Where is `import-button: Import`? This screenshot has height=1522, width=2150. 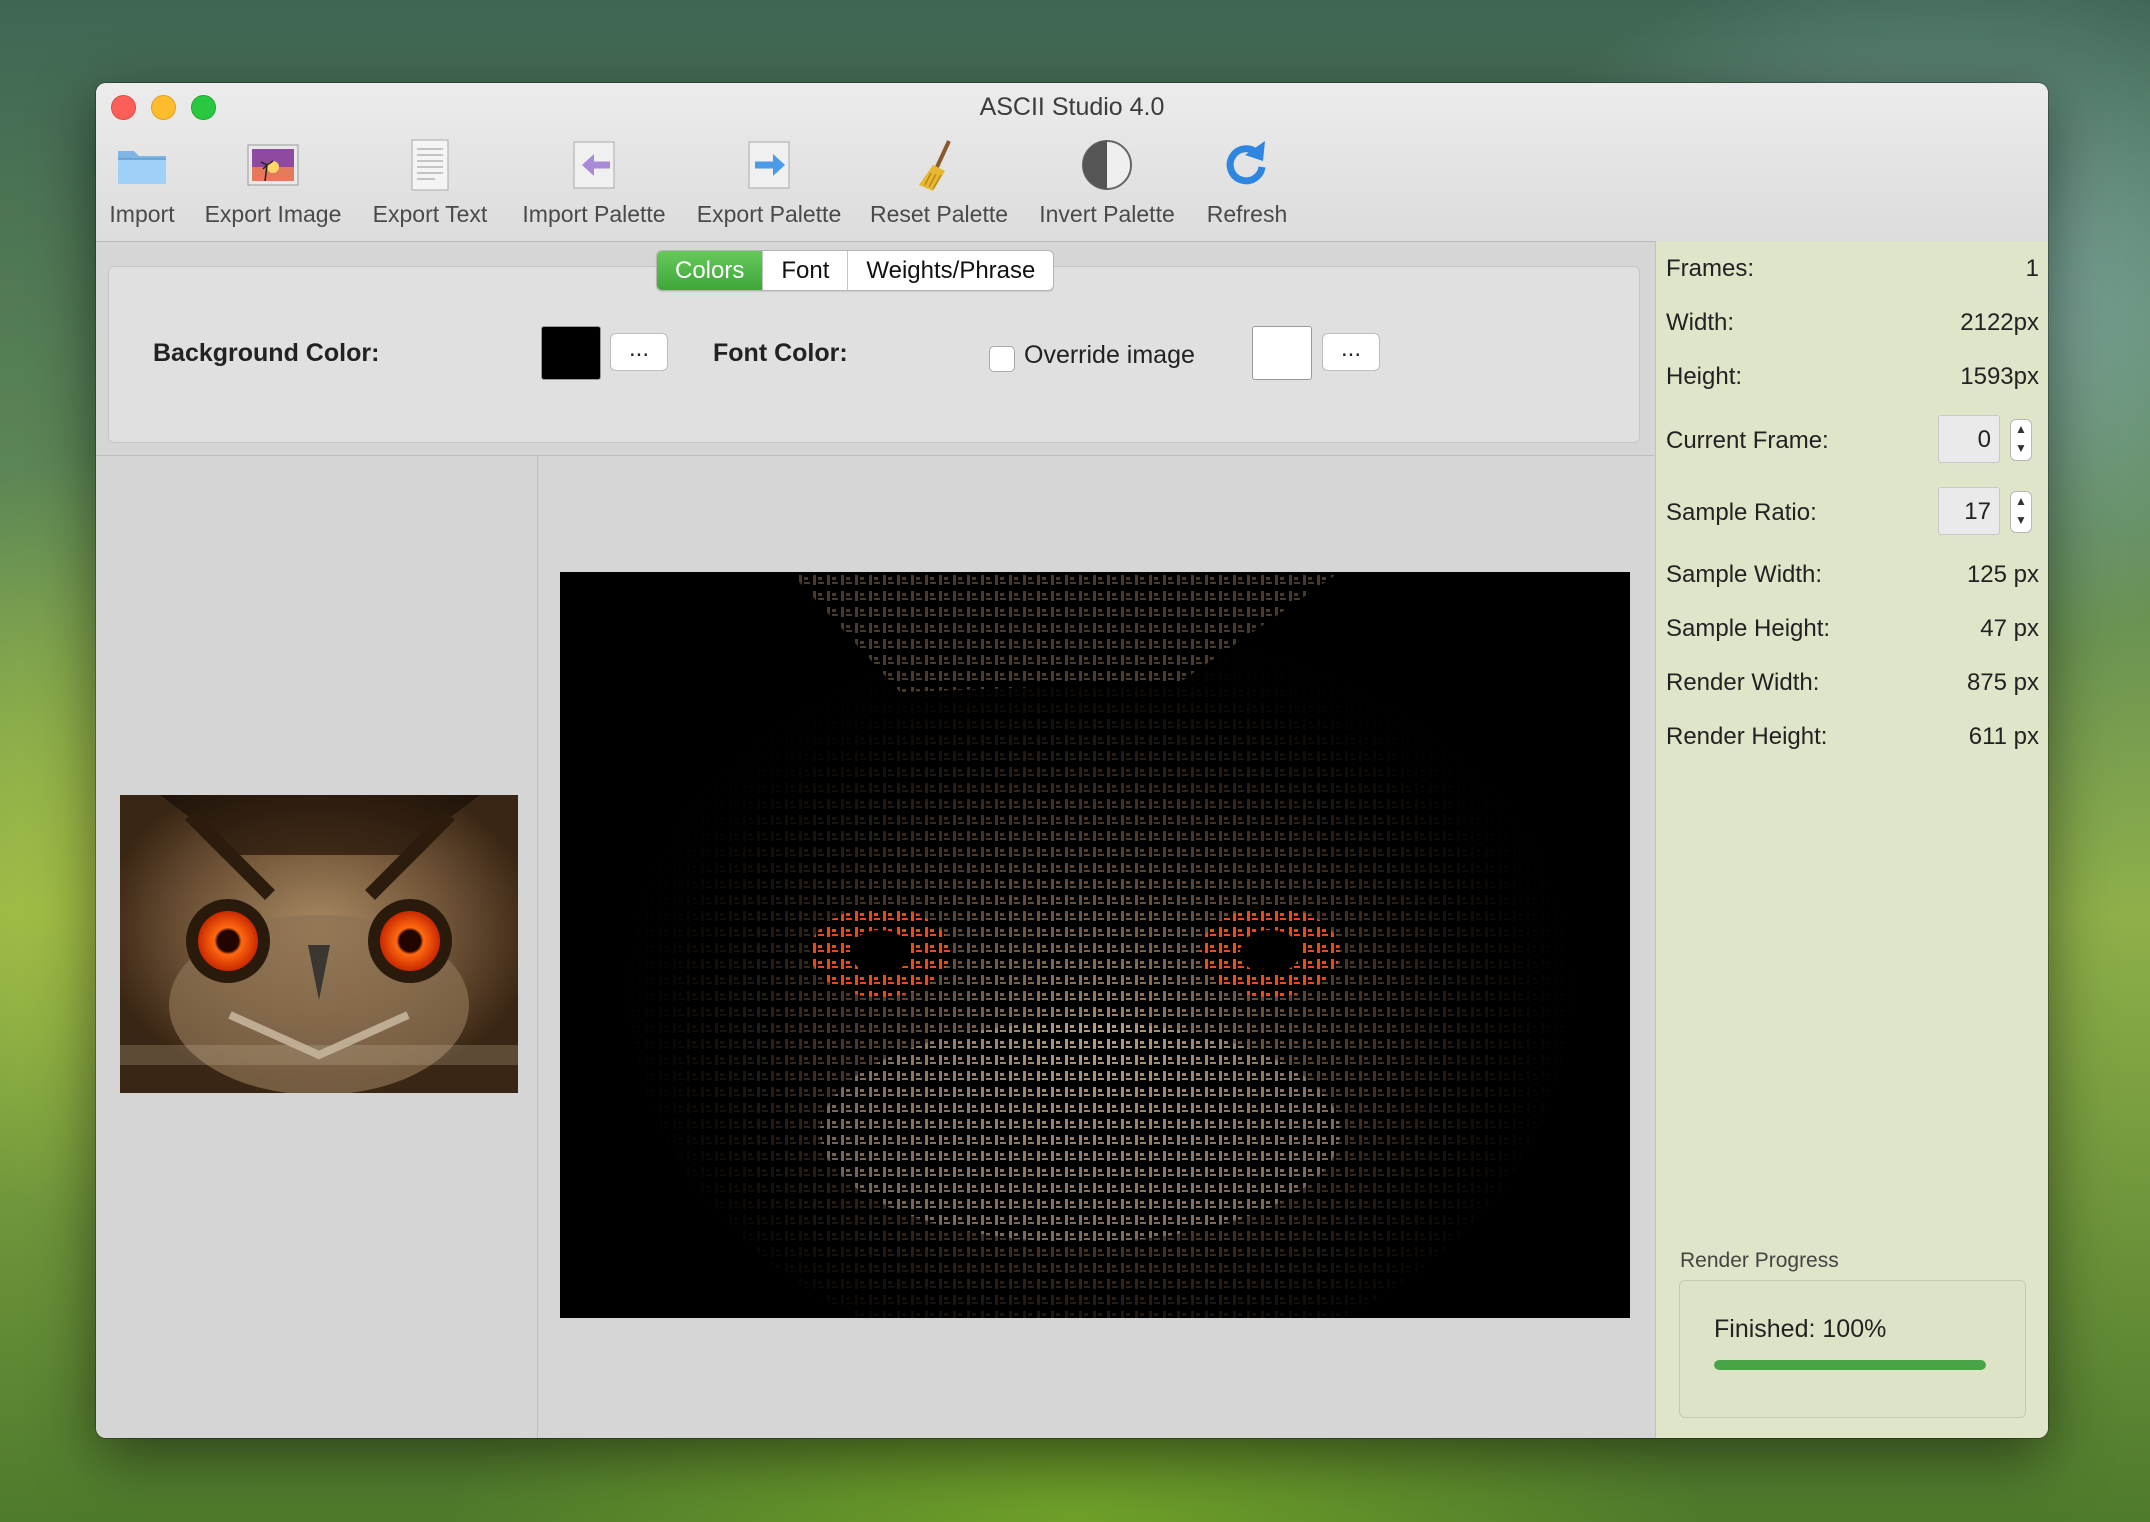 import-button: Import is located at coordinates (142, 183).